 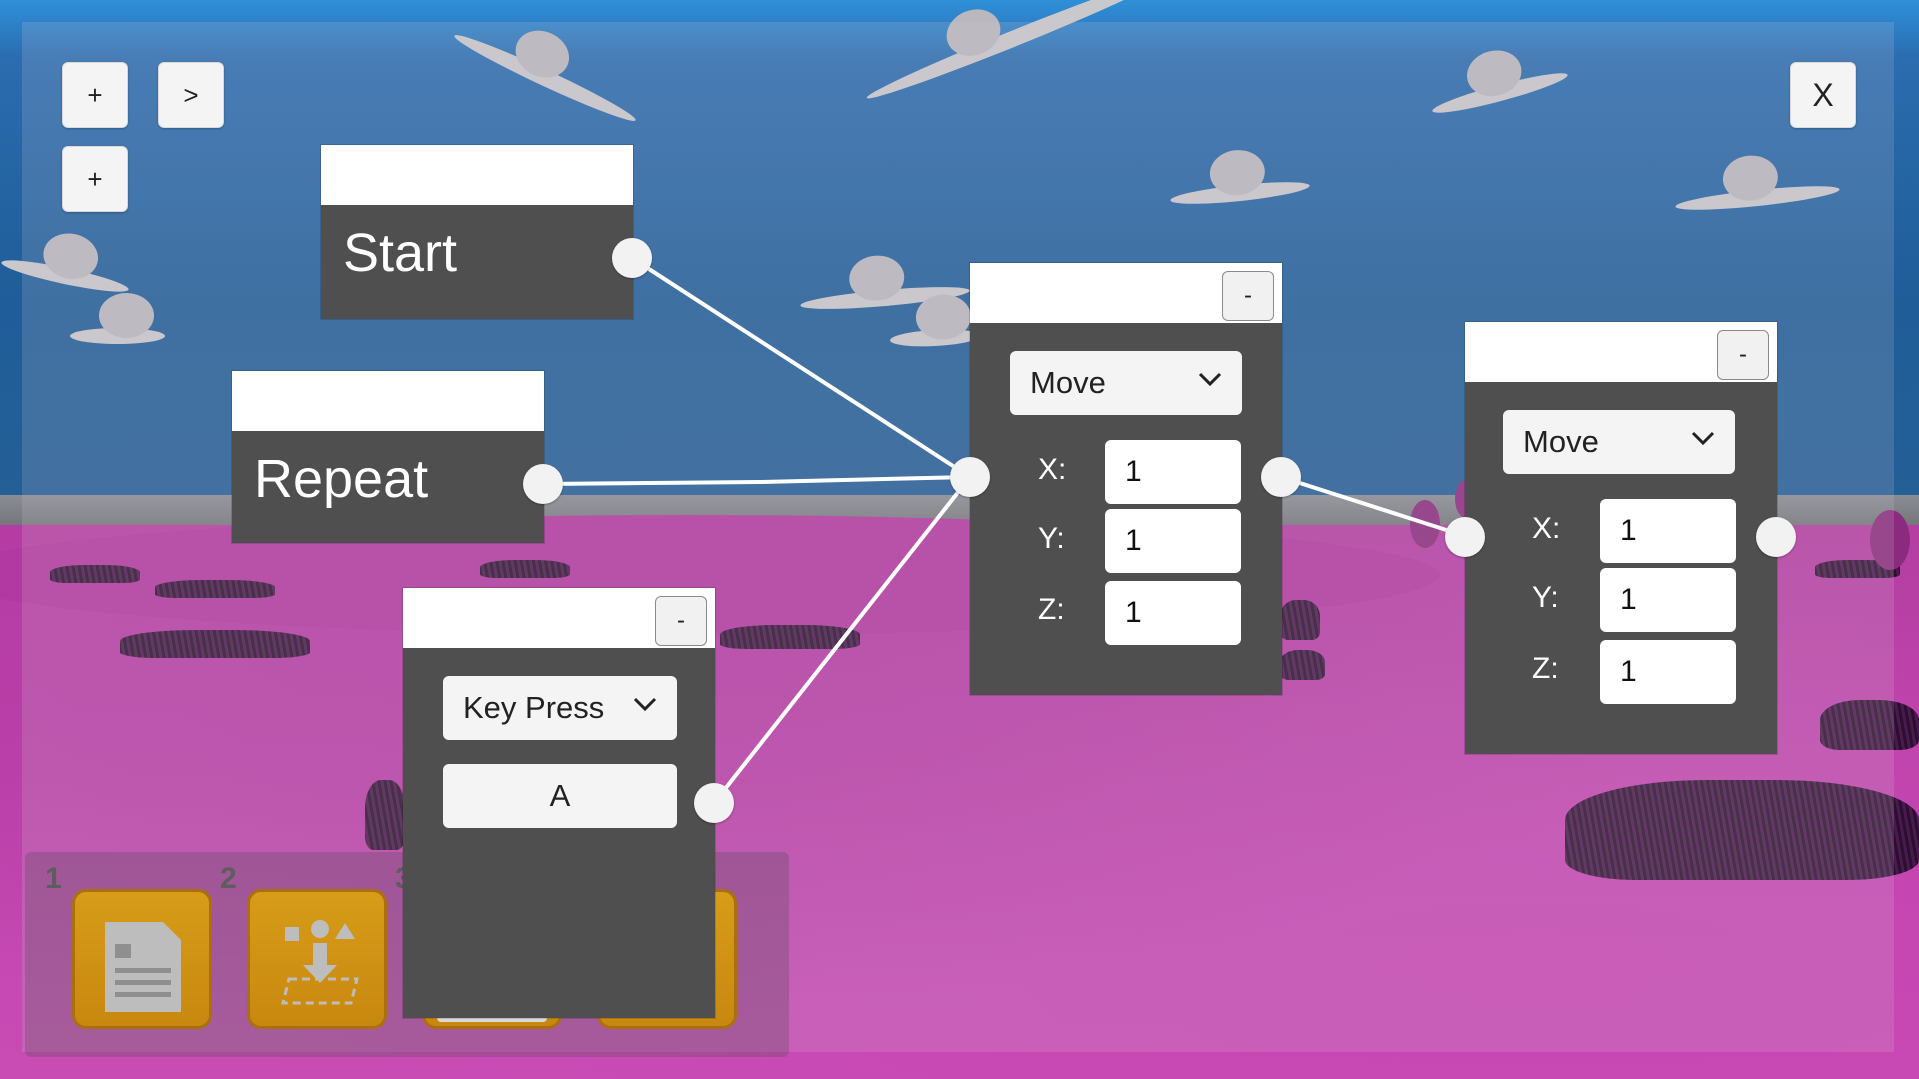 I want to click on move-1-output-port, so click(x=1281, y=477).